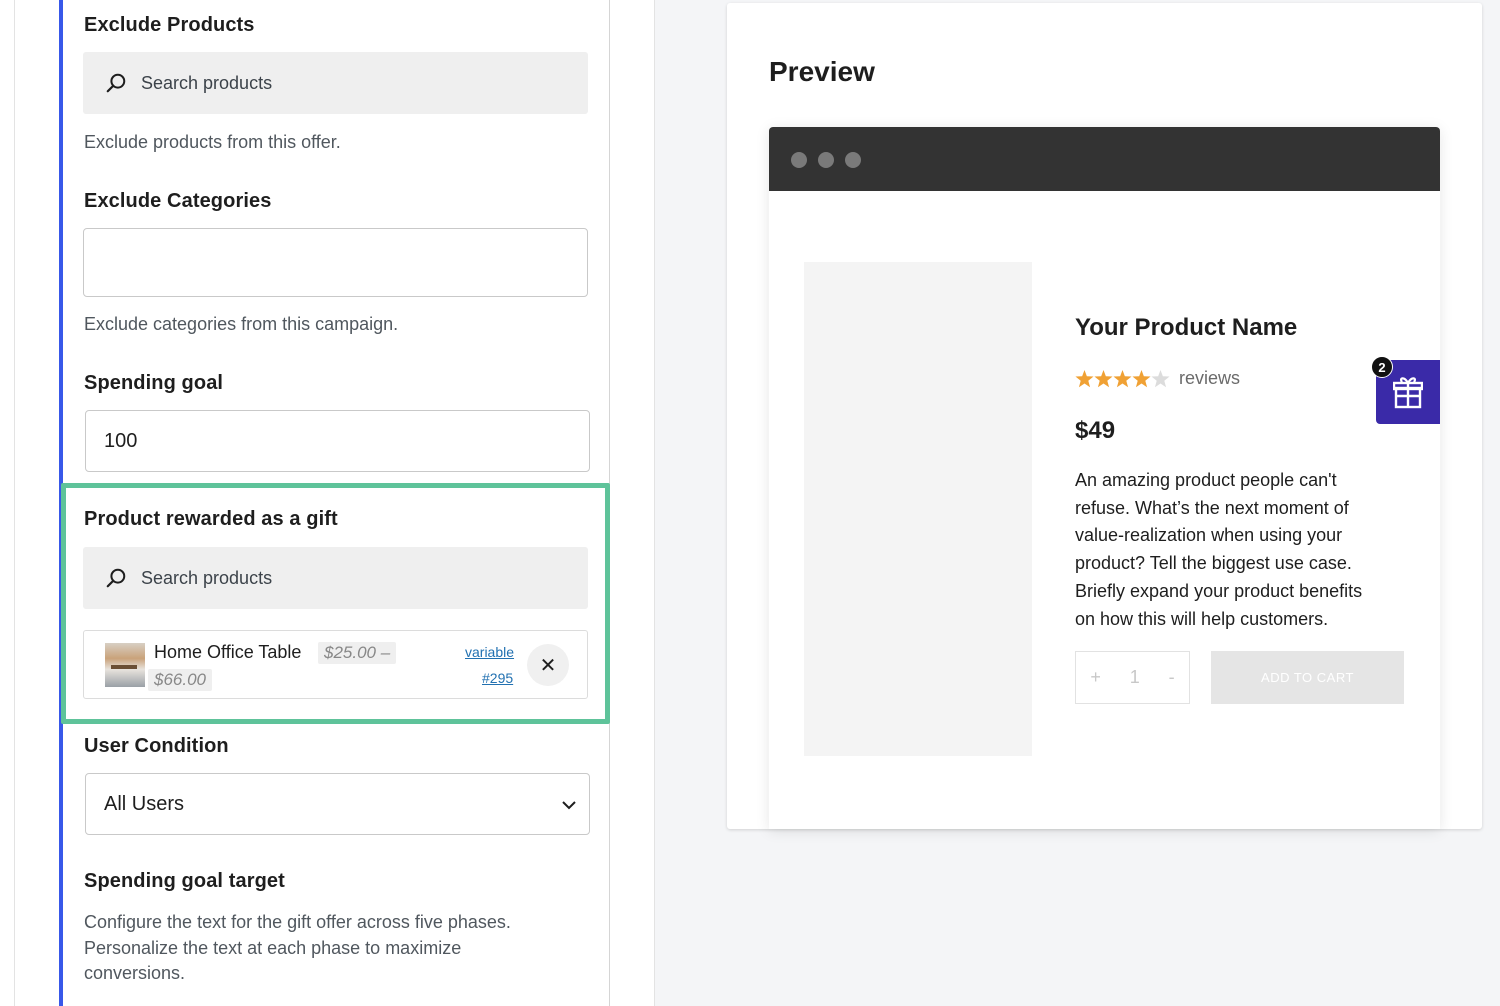  I want to click on reviews-label: reviews, so click(1210, 378).